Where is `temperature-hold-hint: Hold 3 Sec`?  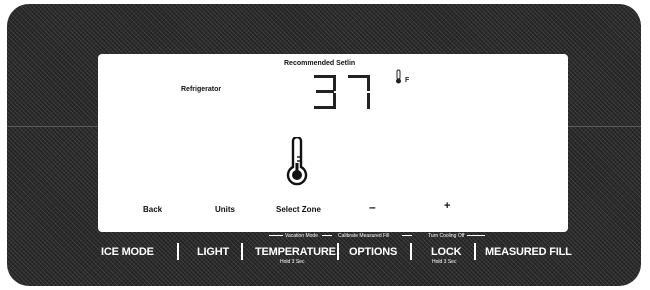
temperature-hold-hint: Hold 3 Sec is located at coordinates (292, 262).